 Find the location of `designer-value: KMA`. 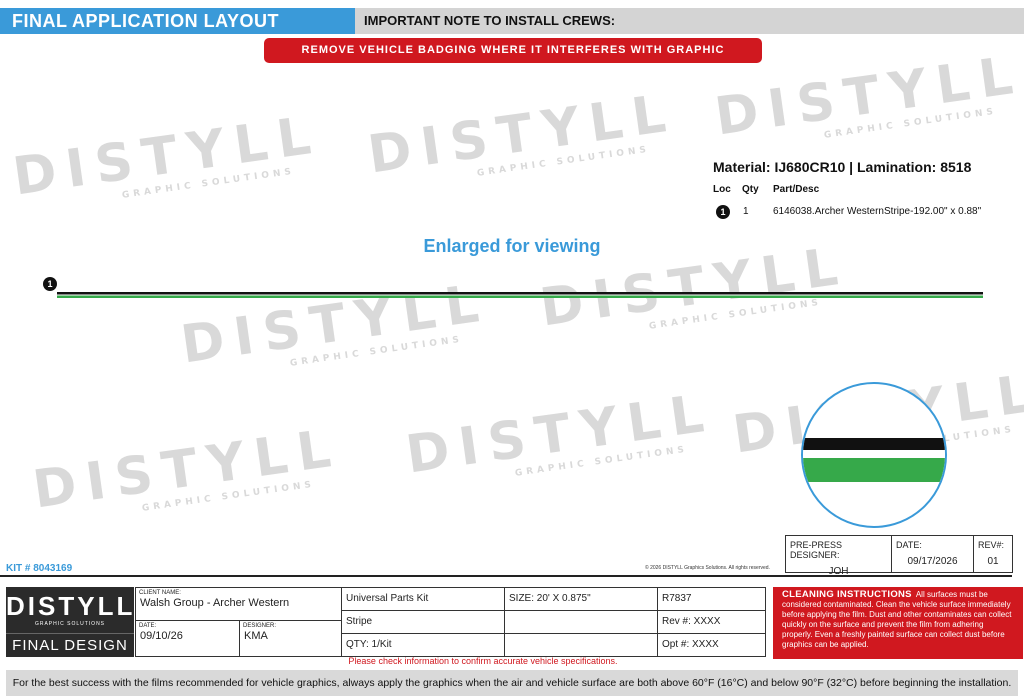

designer-value: KMA is located at coordinates (256, 636).